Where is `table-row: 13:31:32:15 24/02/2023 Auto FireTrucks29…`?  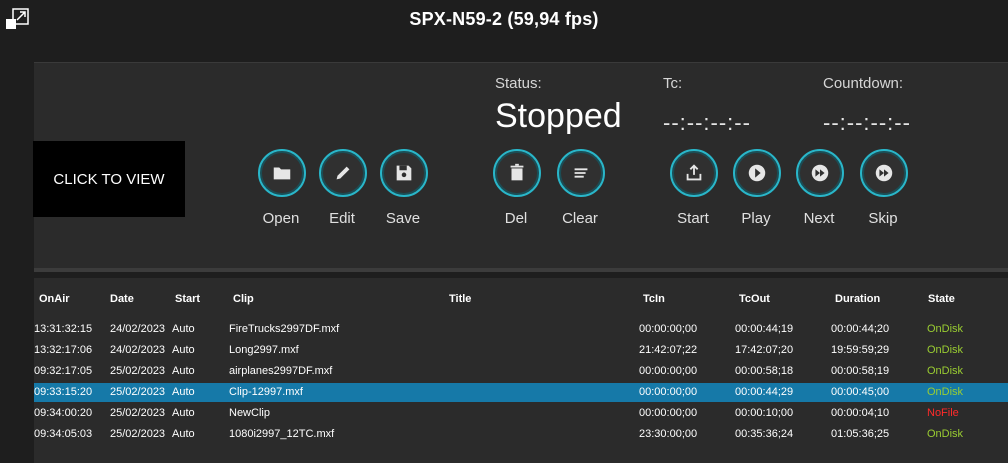
table-row: 13:31:32:15 24/02/2023 Auto FireTrucks29… is located at coordinates (521, 329).